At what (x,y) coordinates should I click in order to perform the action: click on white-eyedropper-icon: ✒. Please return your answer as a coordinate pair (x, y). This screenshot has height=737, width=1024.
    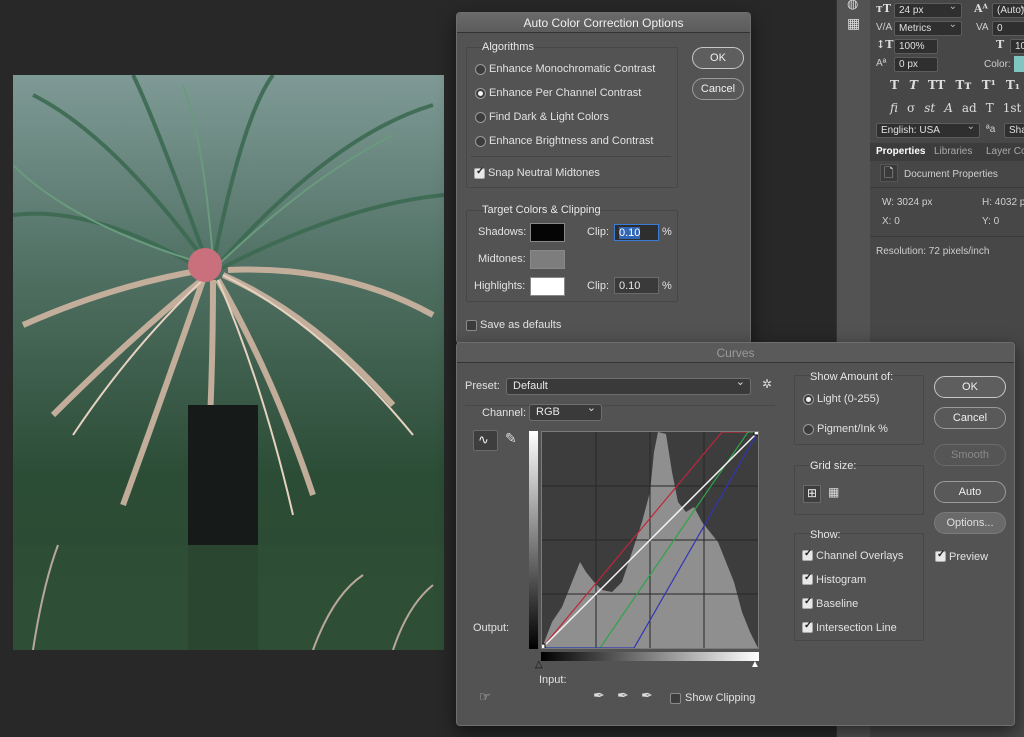
    Looking at the image, I should click on (647, 695).